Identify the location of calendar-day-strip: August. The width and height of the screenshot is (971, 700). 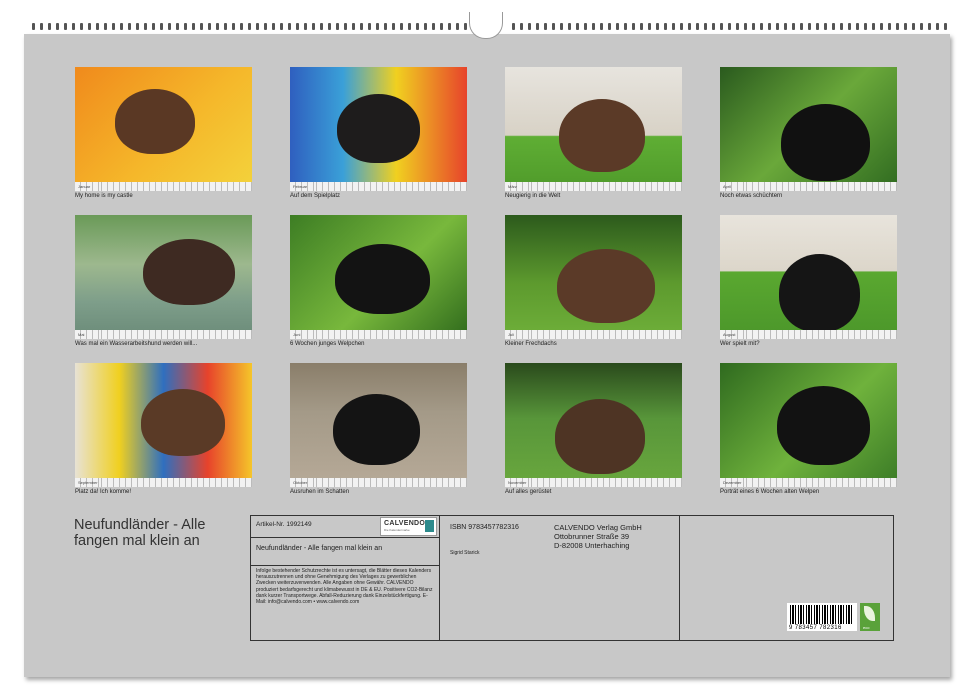
(808, 334).